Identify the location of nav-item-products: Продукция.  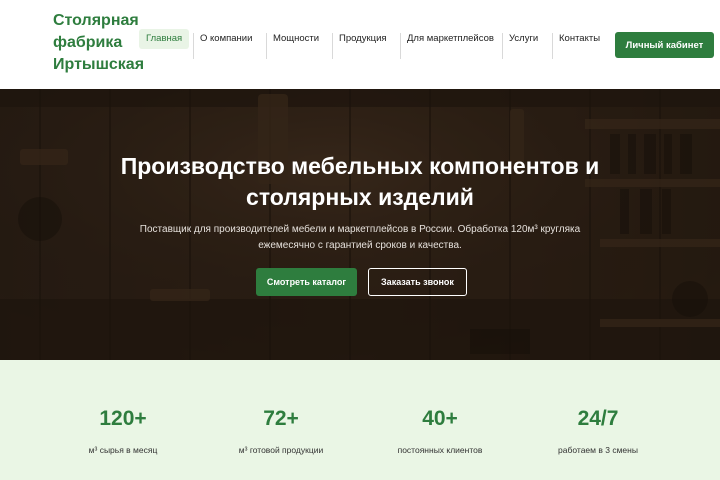
(363, 39).